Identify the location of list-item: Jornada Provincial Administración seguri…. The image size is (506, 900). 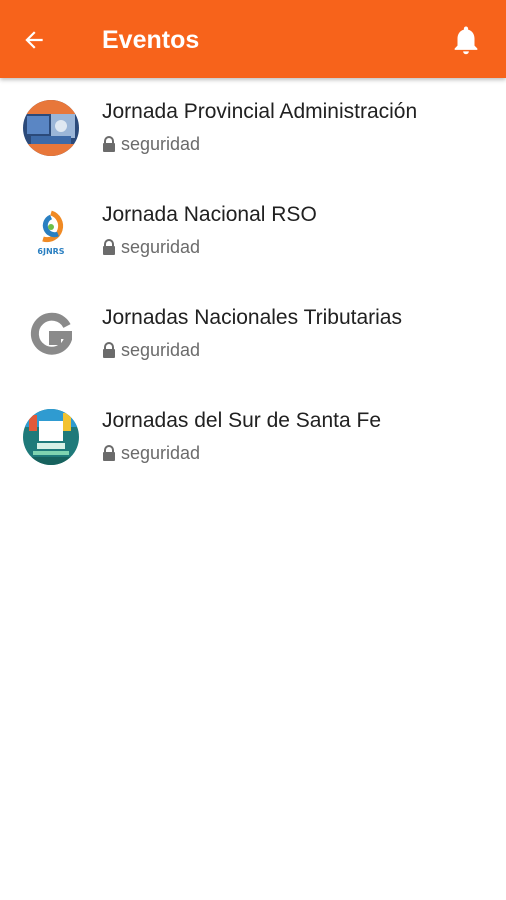
(253, 131).